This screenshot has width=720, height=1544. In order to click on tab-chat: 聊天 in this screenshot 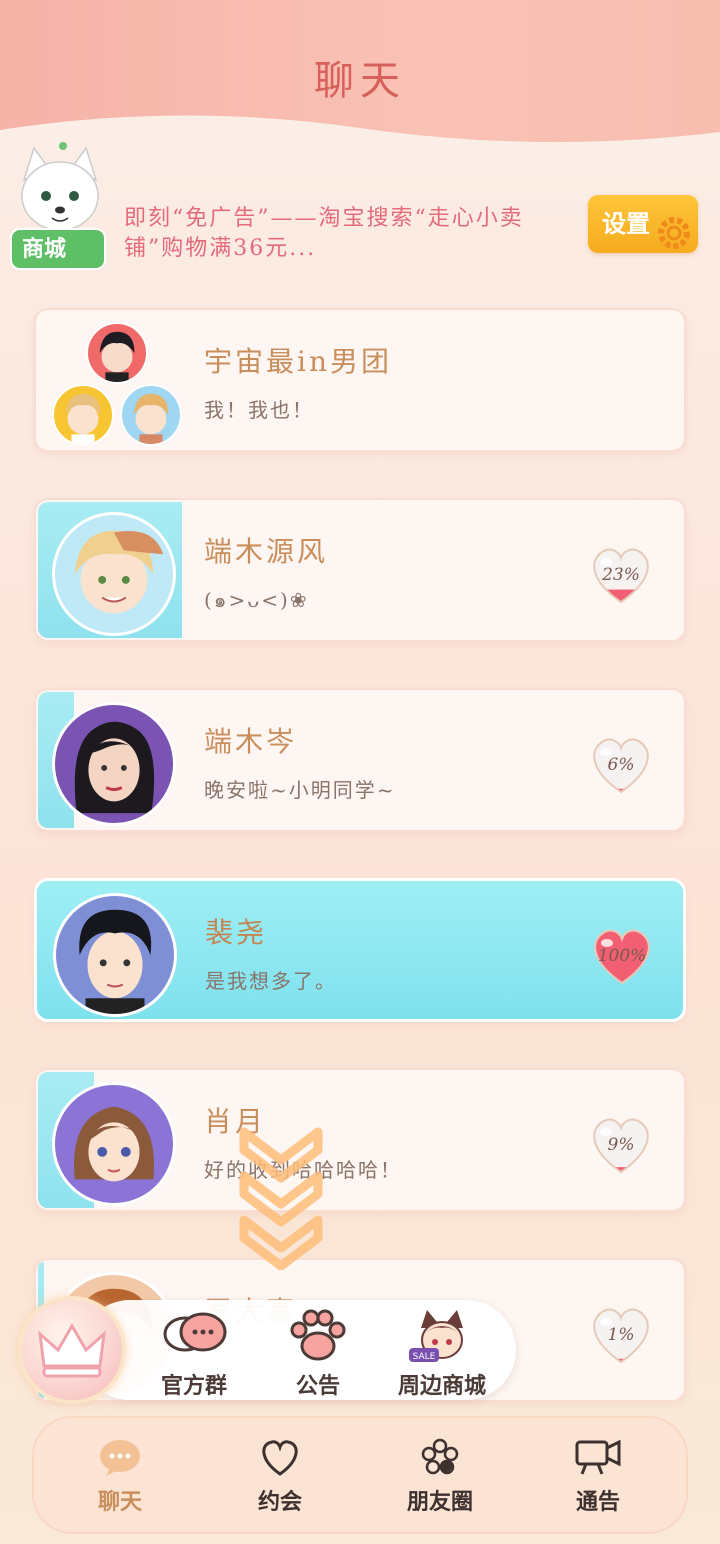, I will do `click(120, 1476)`.